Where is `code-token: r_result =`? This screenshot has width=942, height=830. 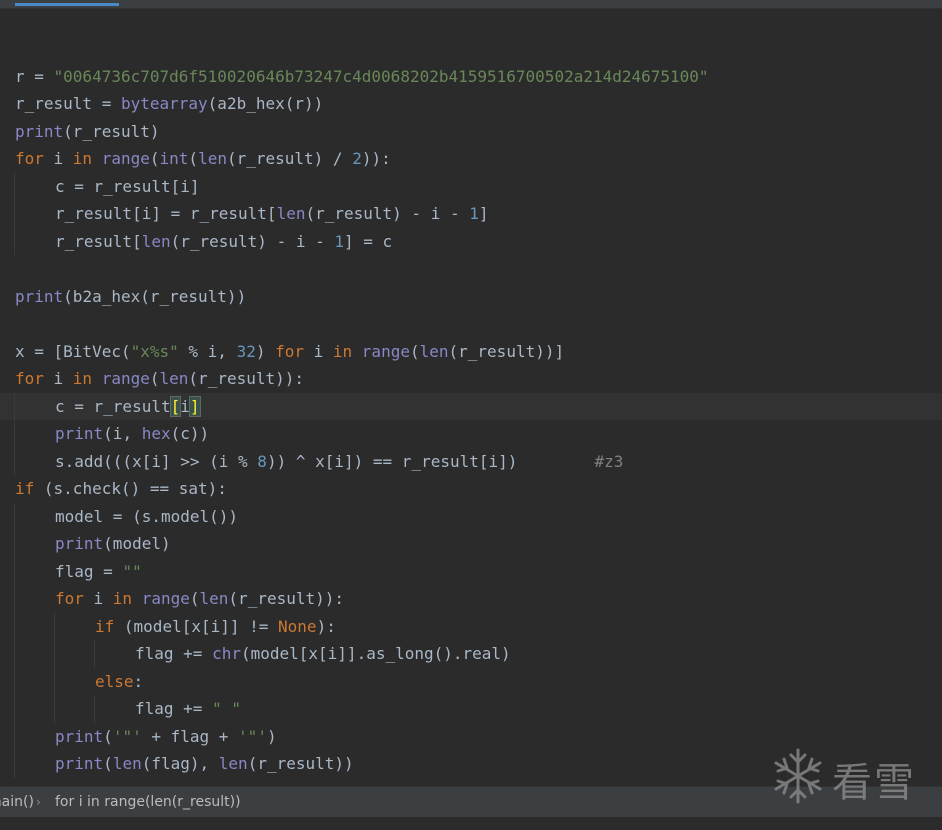 code-token: r_result = is located at coordinates (68, 103).